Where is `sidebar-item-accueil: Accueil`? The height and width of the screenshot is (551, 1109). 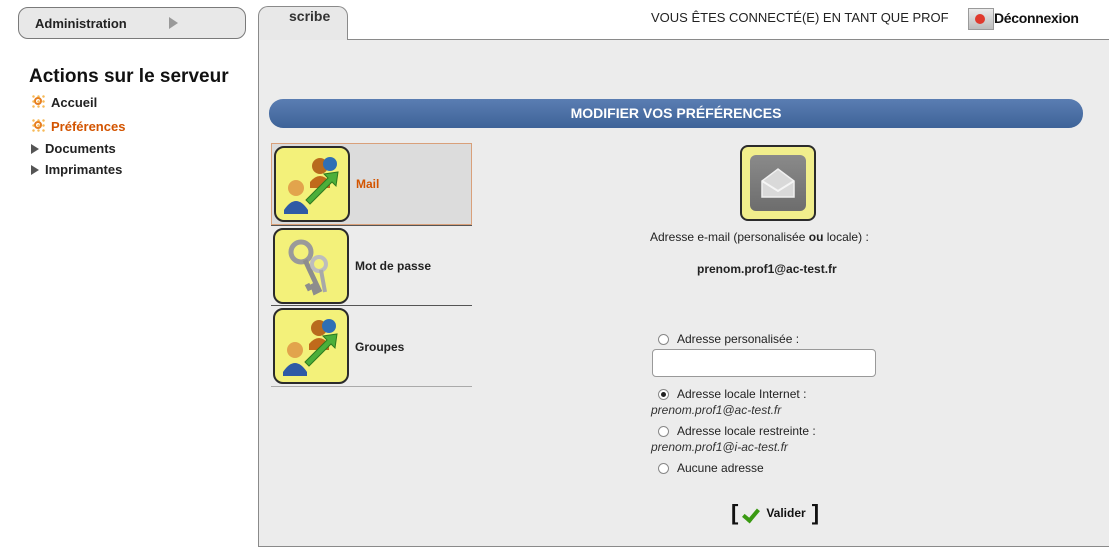
sidebar-item-accueil: Accueil is located at coordinates (64, 102).